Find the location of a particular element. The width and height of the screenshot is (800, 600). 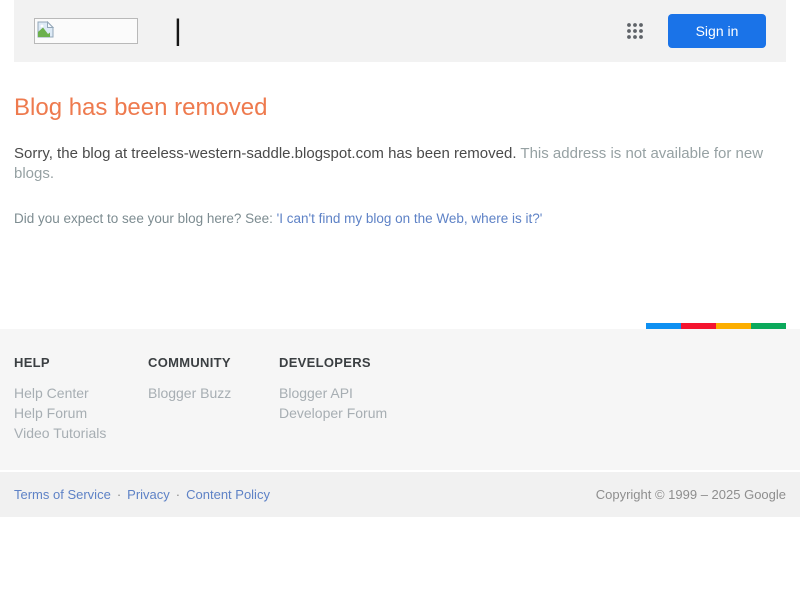

privacy-link: Privacy is located at coordinates (148, 494).